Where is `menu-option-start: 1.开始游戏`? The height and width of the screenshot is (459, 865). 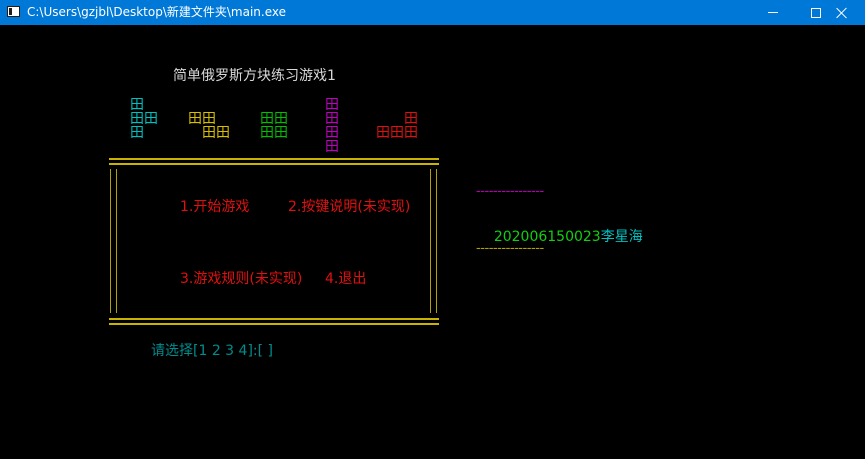 menu-option-start: 1.开始游戏 is located at coordinates (214, 207).